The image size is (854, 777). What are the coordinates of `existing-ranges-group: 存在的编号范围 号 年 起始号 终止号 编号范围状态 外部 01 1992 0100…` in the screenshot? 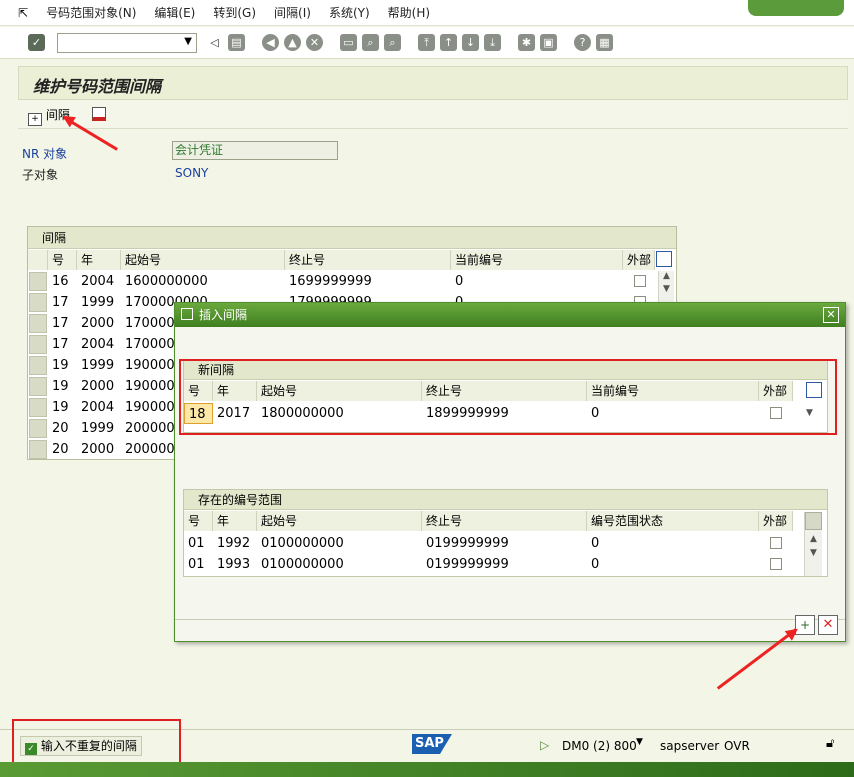 It's located at (505, 533).